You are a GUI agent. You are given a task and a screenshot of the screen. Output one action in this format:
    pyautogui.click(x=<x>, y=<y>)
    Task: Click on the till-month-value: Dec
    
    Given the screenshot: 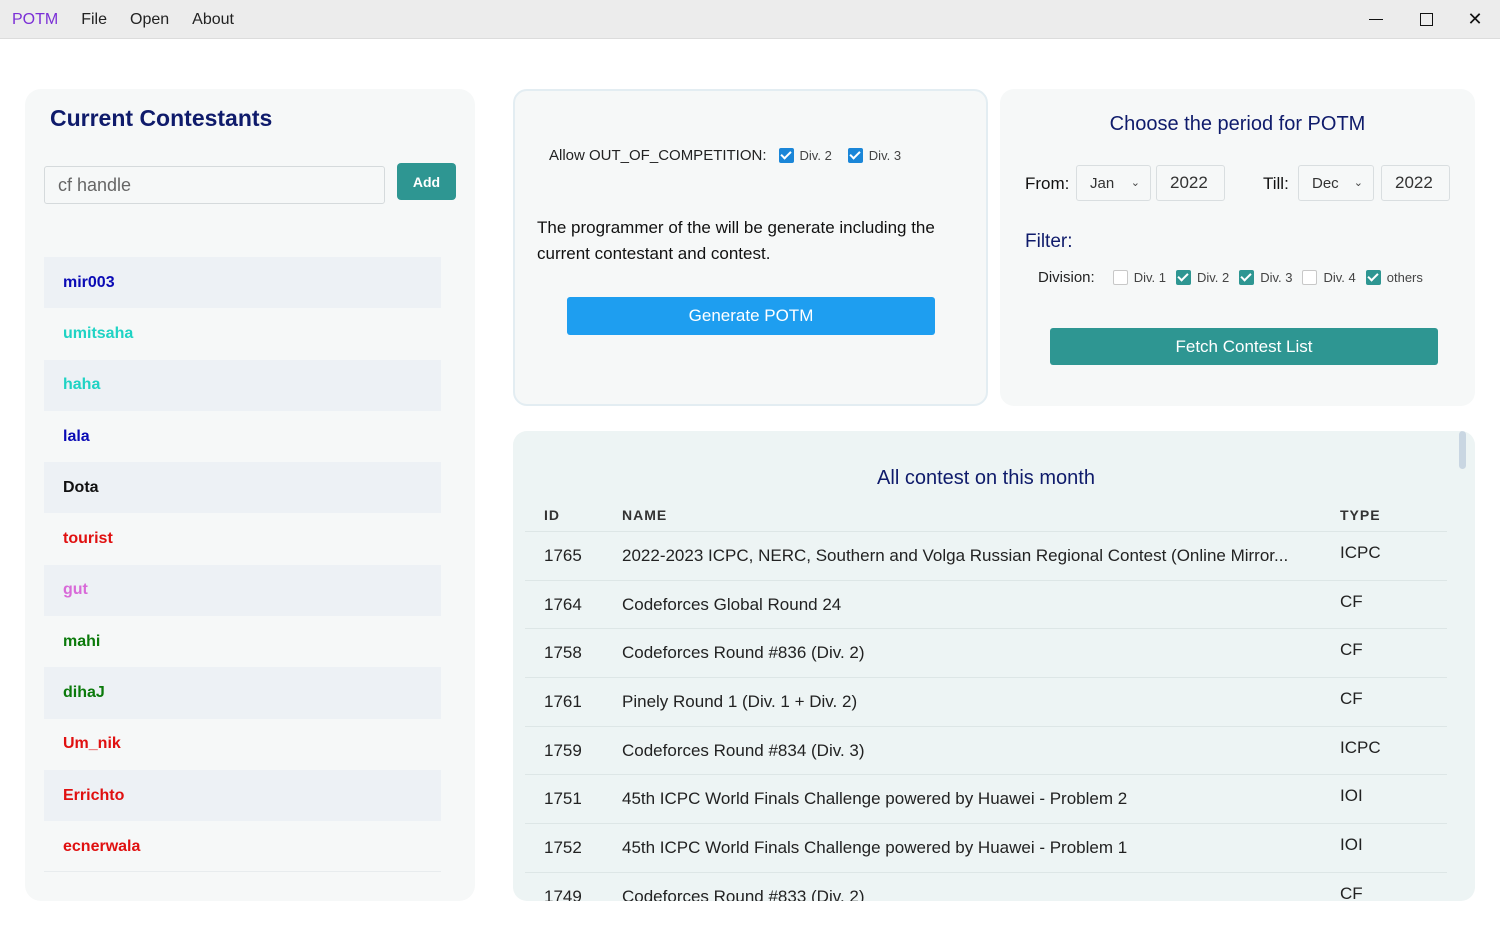 What is the action you would take?
    pyautogui.click(x=1325, y=183)
    